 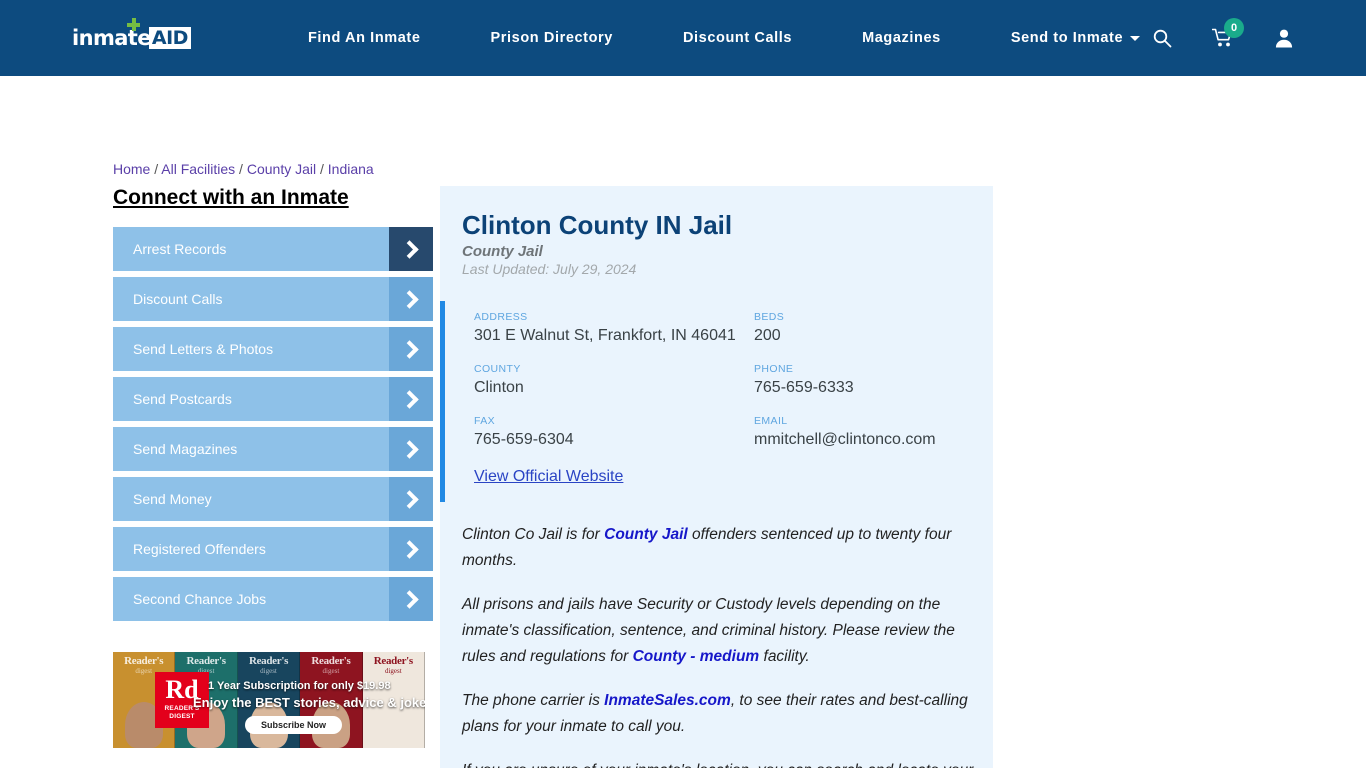 I want to click on sidebar-item-label: Send Money, so click(x=172, y=499).